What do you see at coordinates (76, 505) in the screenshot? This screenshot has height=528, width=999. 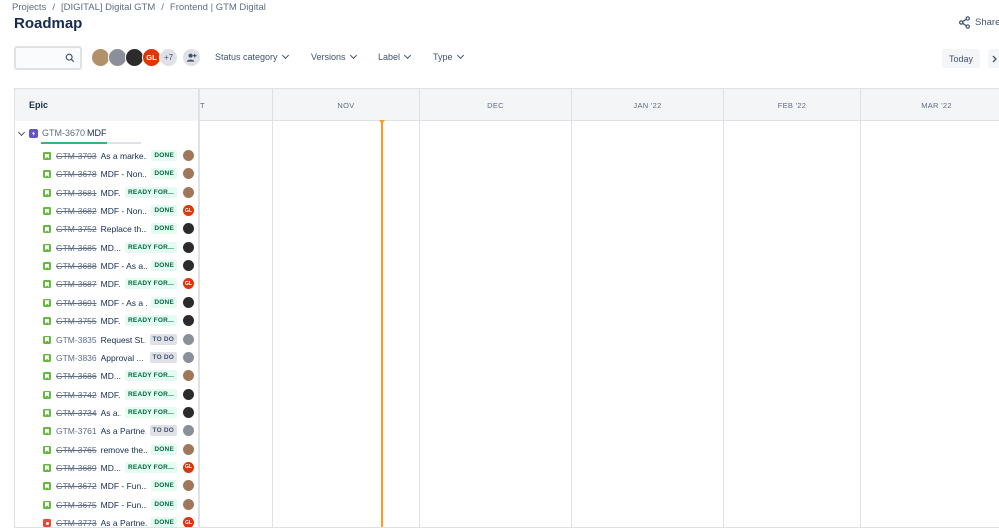 I see `issue-key: GTM-3675` at bounding box center [76, 505].